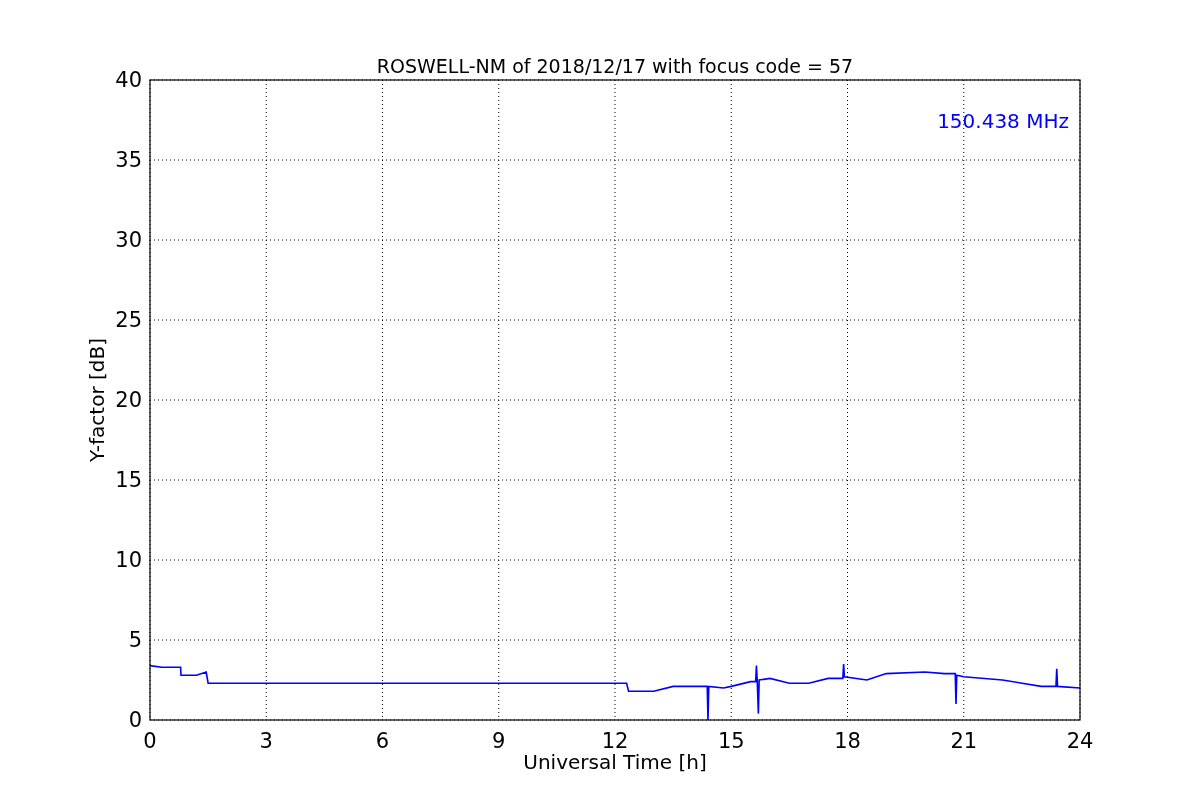 The image size is (1200, 800). Describe the element at coordinates (128, 480) in the screenshot. I see `y-tick-label: 15` at that location.